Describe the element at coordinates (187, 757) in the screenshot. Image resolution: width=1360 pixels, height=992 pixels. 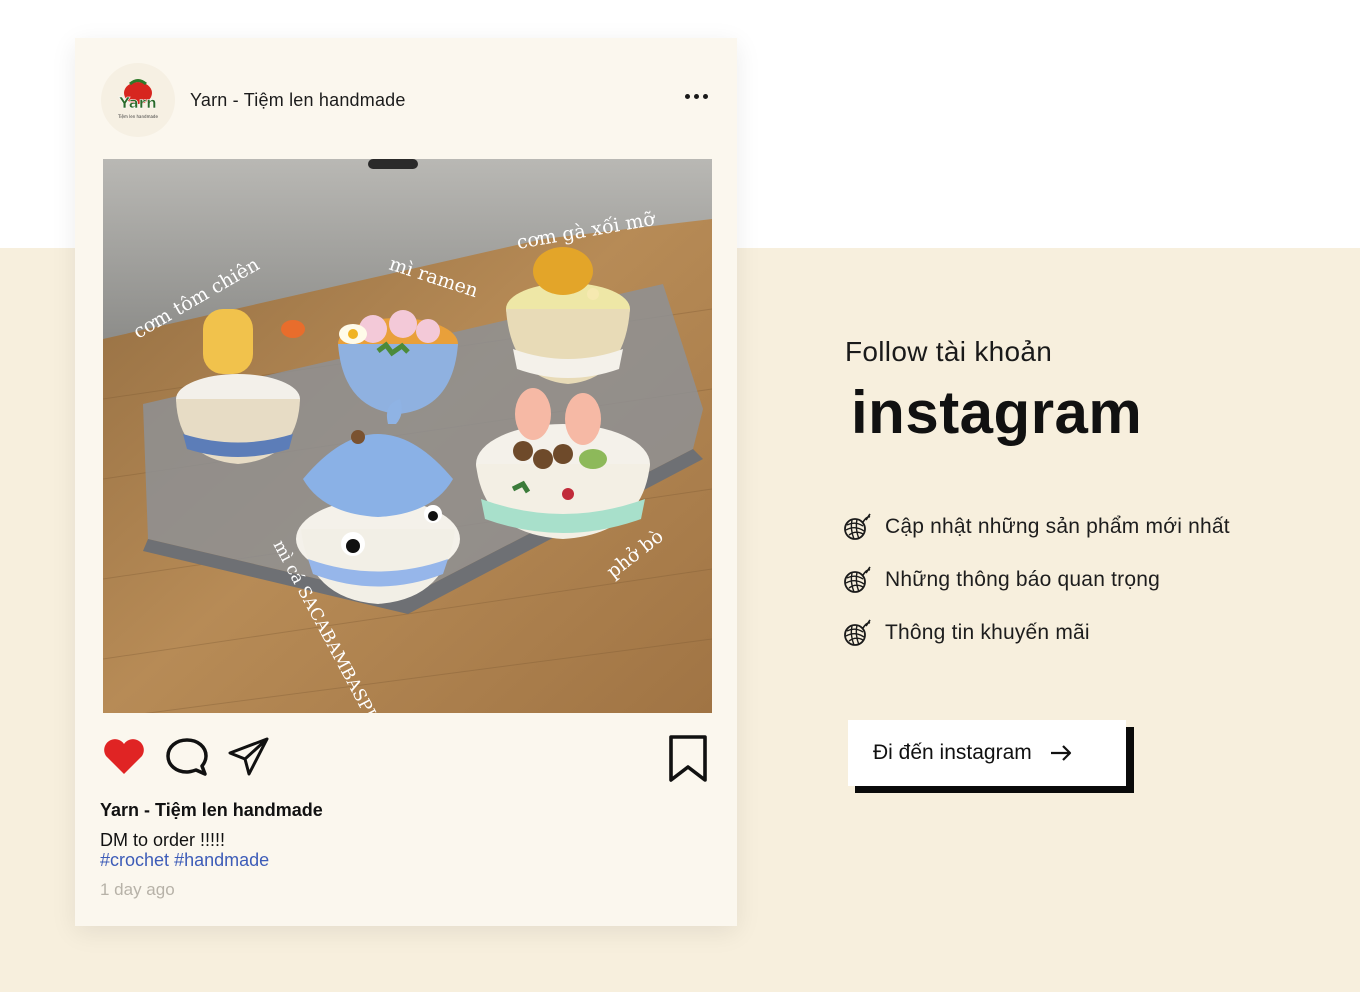
I see `comment-bubble-icon` at that location.